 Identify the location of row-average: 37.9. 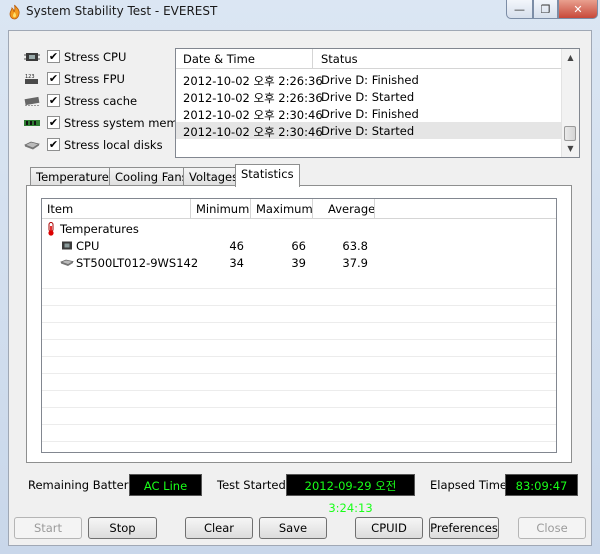
(355, 263).